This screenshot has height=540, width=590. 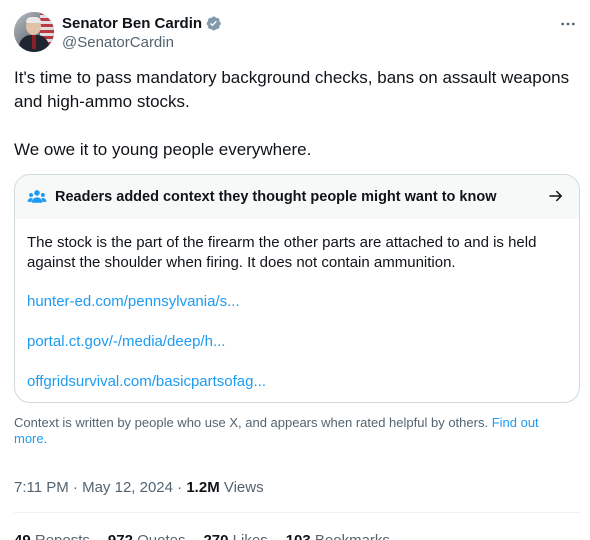 I want to click on arrow-right-icon, so click(x=556, y=196).